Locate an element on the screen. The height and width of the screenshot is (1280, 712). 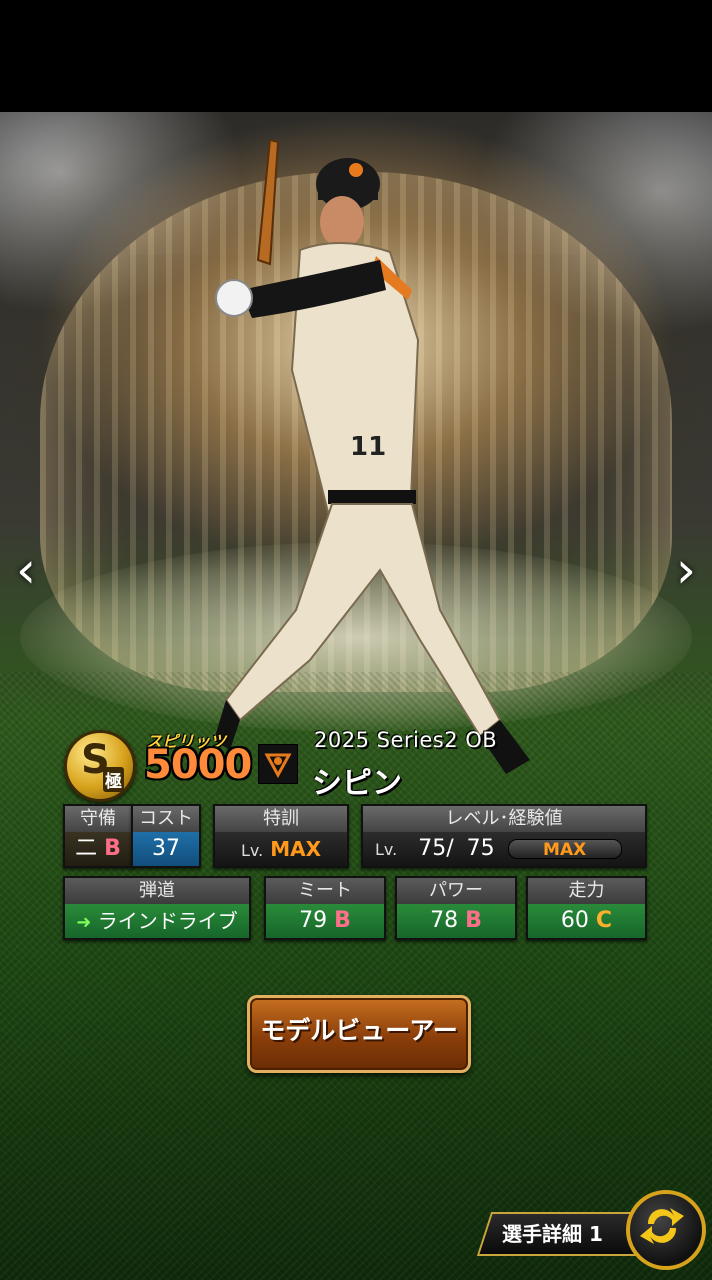
exp-bar: MAX is located at coordinates (564, 849).